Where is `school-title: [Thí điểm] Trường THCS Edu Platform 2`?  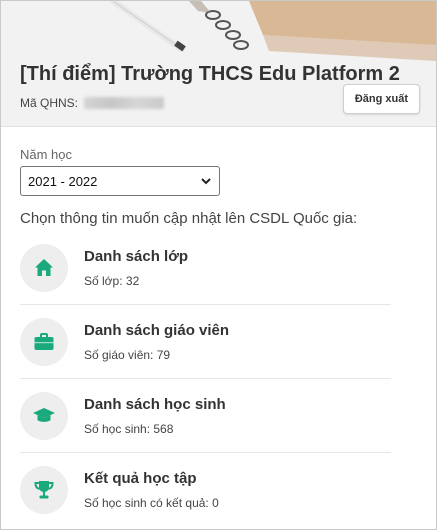
school-title: [Thí điểm] Trường THCS Edu Platform 2 is located at coordinates (210, 74).